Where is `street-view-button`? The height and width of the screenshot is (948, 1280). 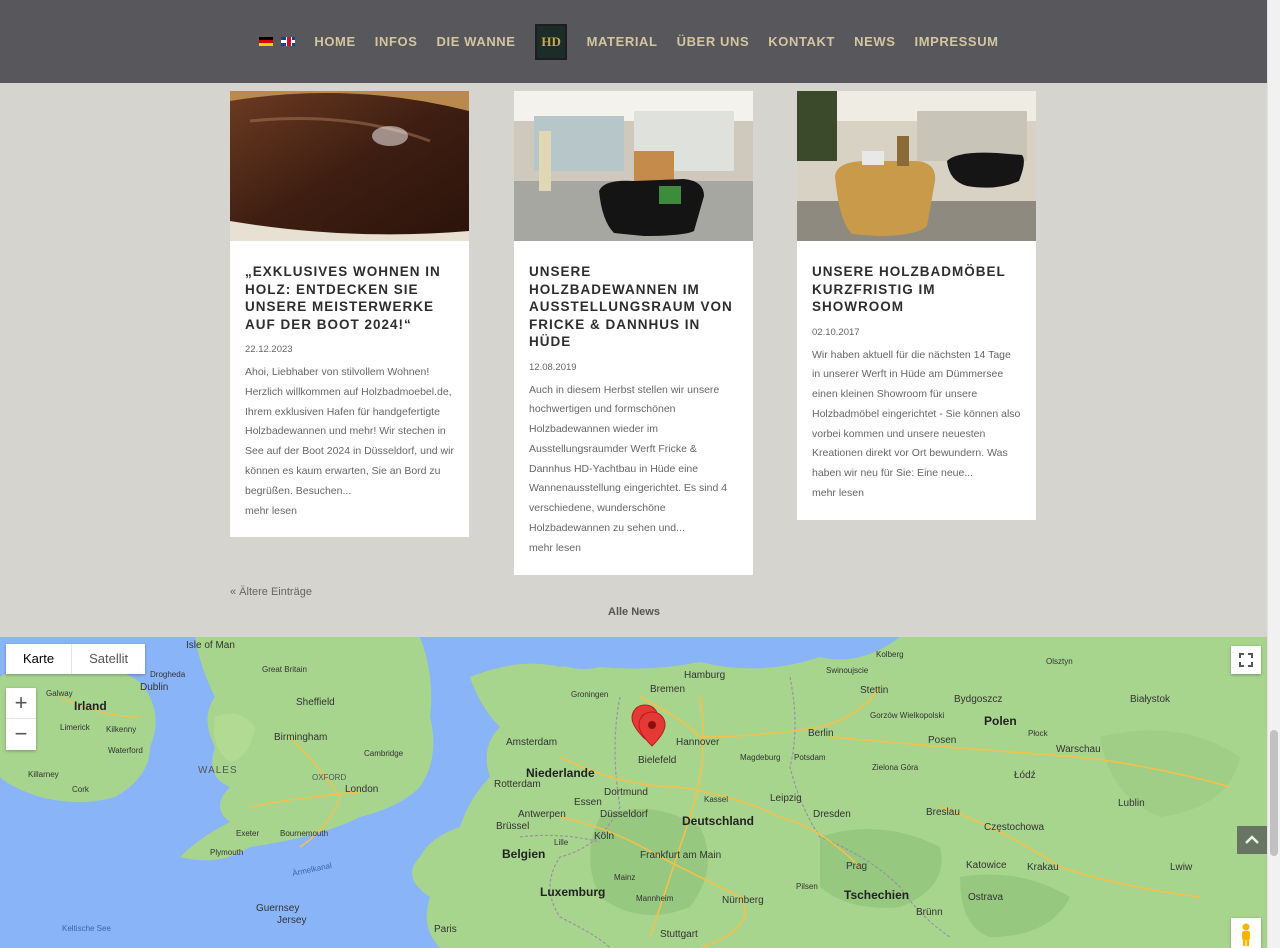
street-view-button is located at coordinates (1246, 933).